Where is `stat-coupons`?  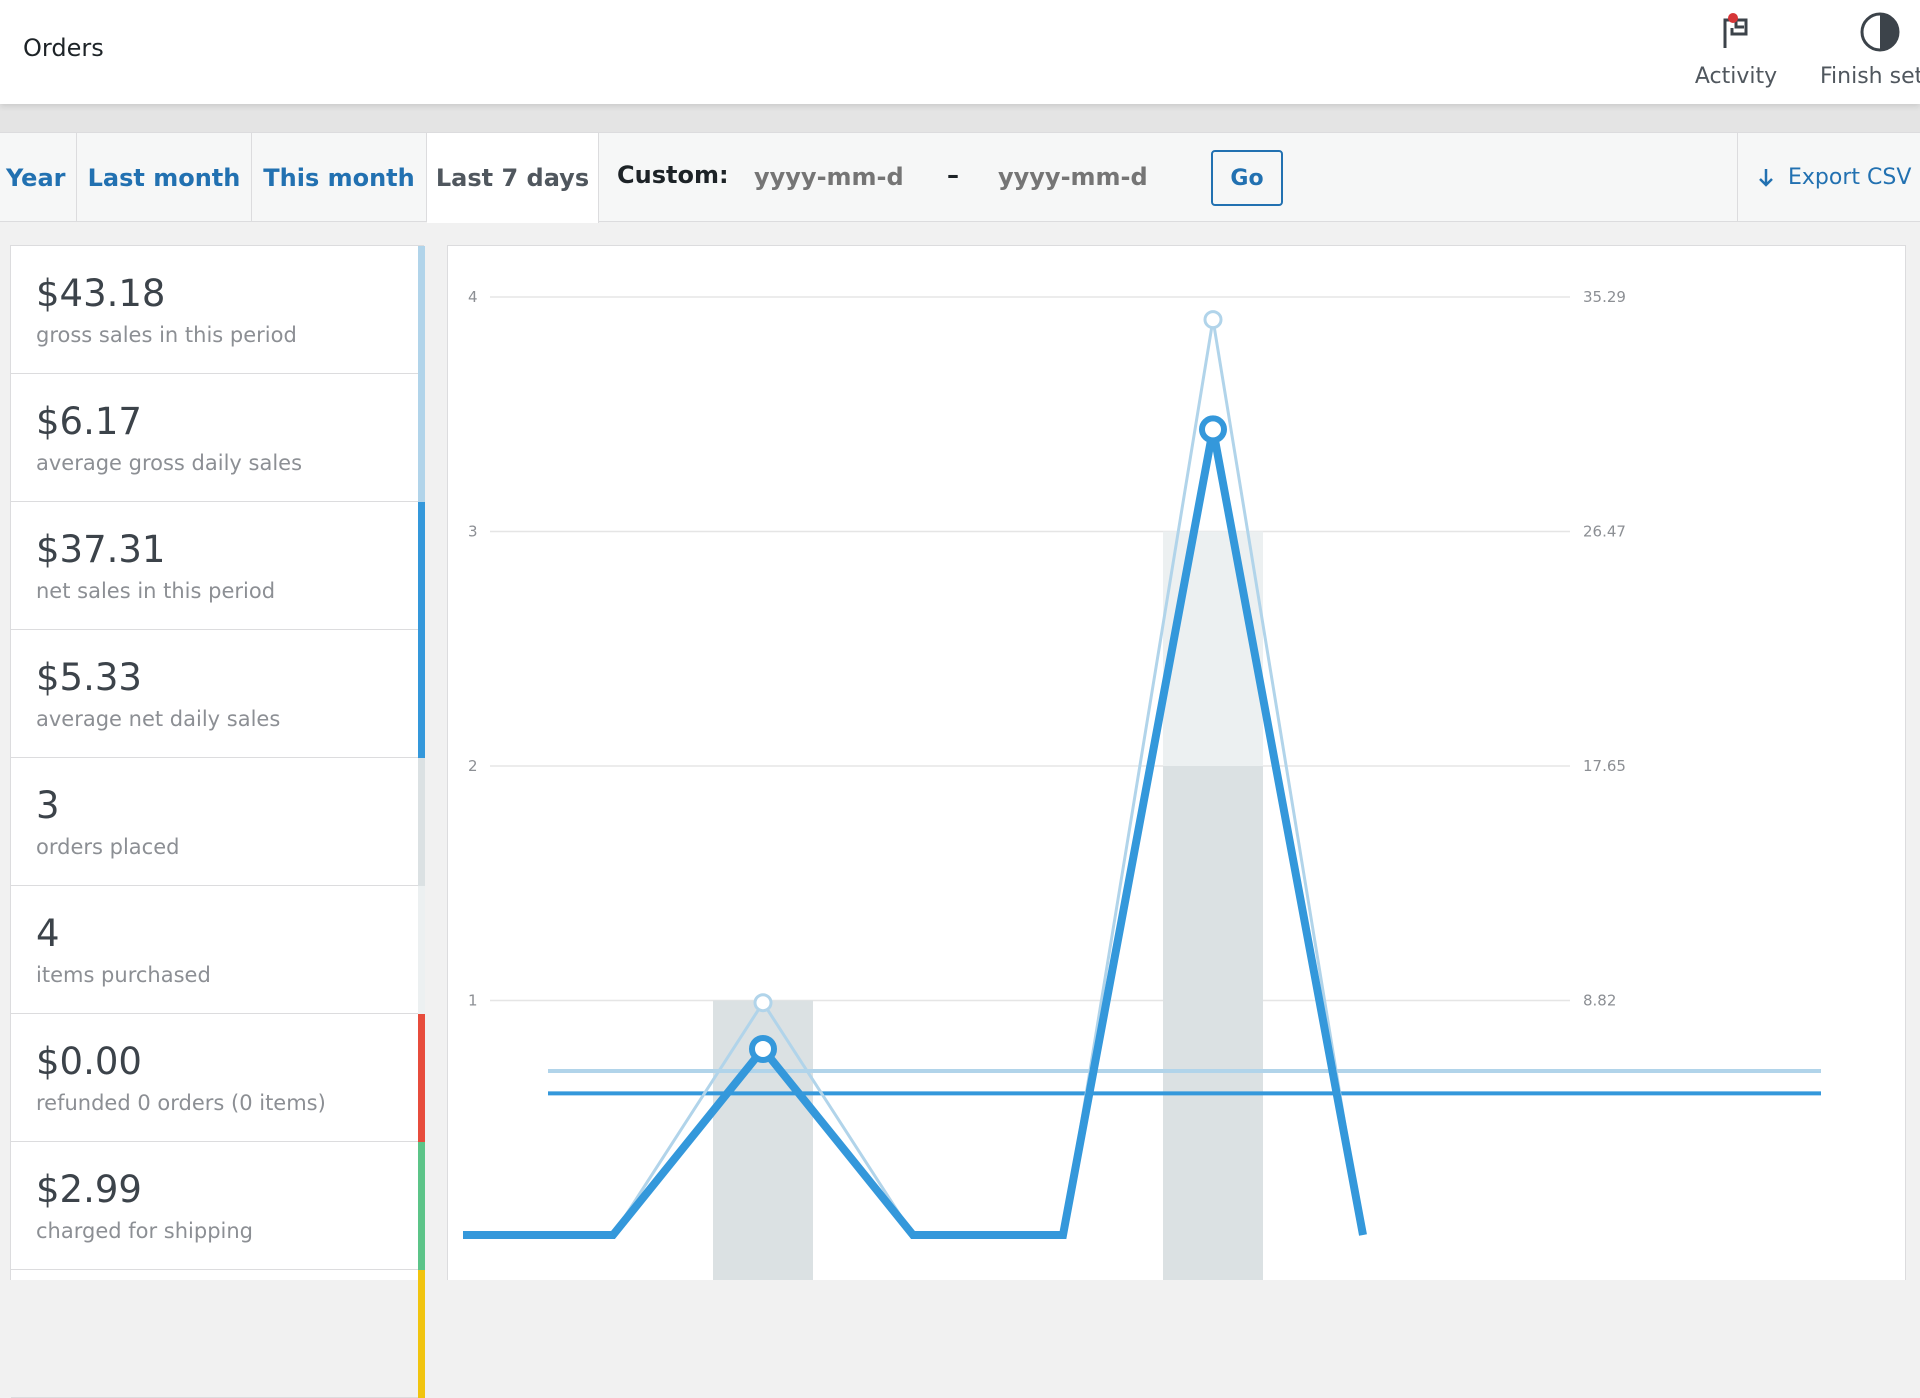
stat-coupons is located at coordinates (218, 1334).